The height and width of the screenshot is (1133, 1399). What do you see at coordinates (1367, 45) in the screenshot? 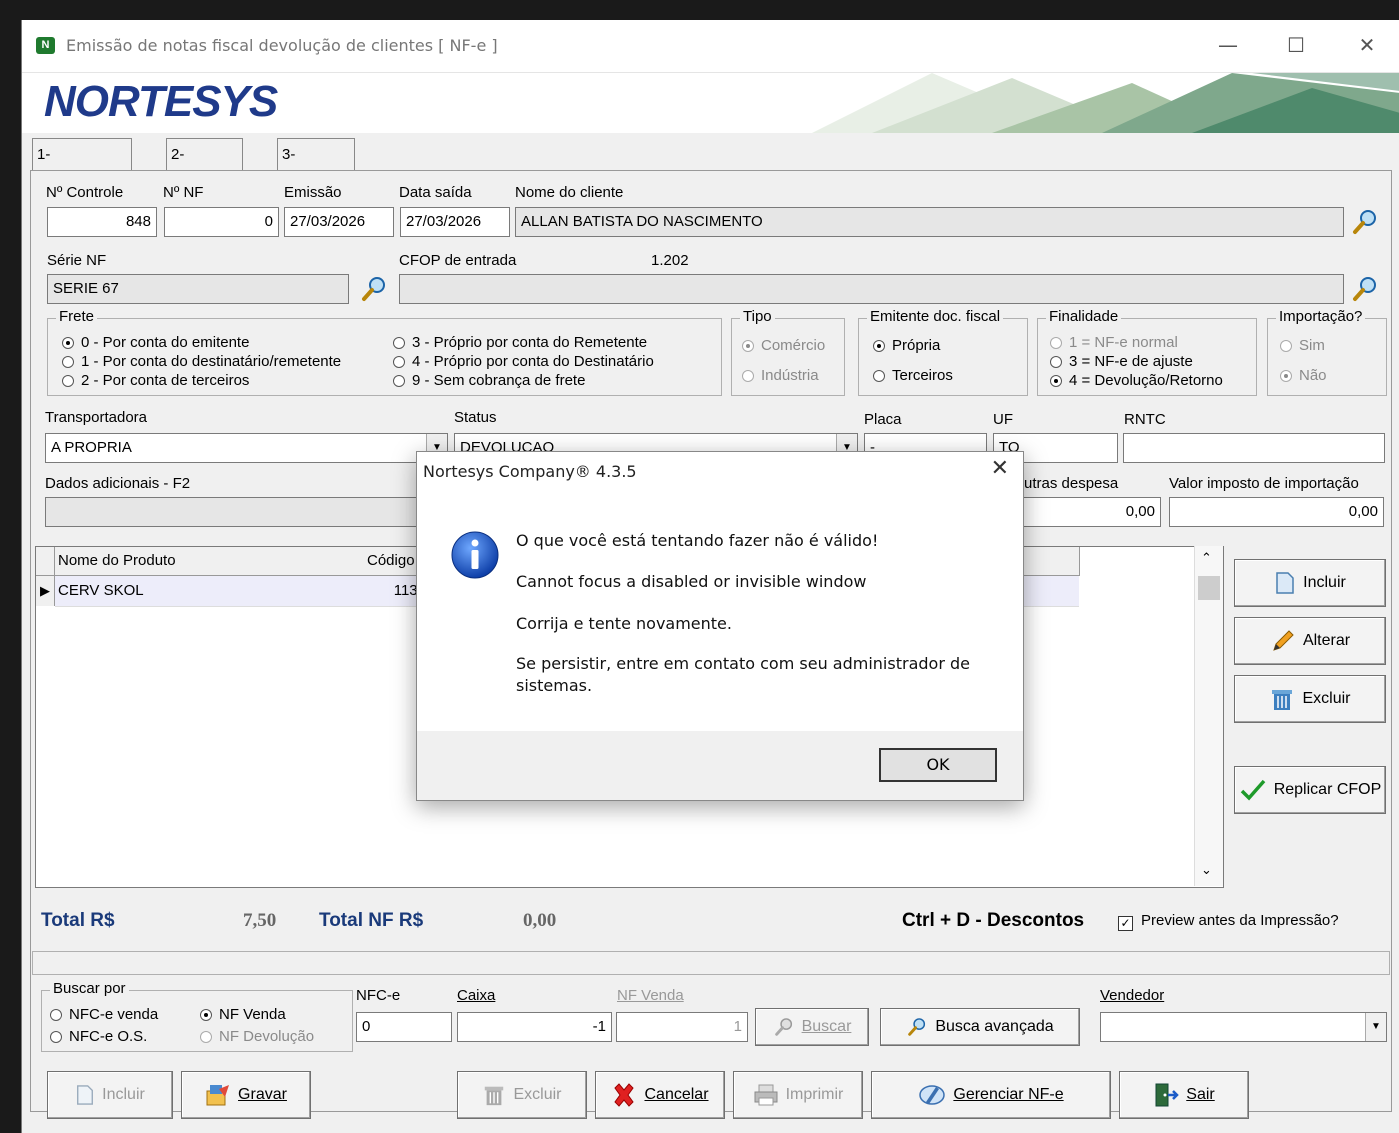
I see `close-button: ✕` at bounding box center [1367, 45].